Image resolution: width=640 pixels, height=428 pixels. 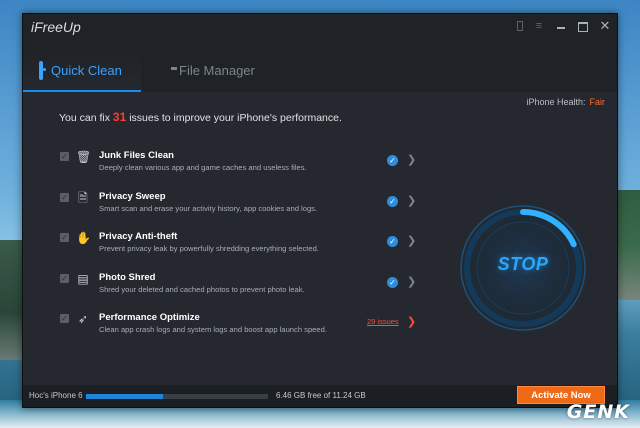 What do you see at coordinates (320, 71) in the screenshot?
I see `tab-bar: Quick Clean File Manager` at bounding box center [320, 71].